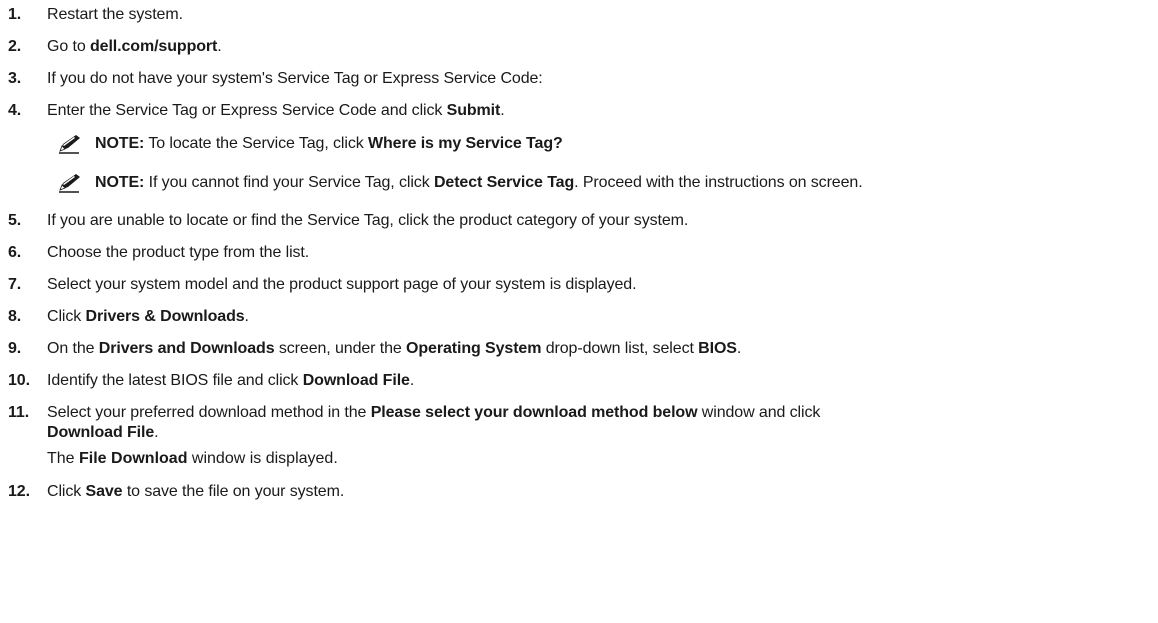 The image size is (1158, 623). I want to click on step-text-segment: screen, under the, so click(340, 348).